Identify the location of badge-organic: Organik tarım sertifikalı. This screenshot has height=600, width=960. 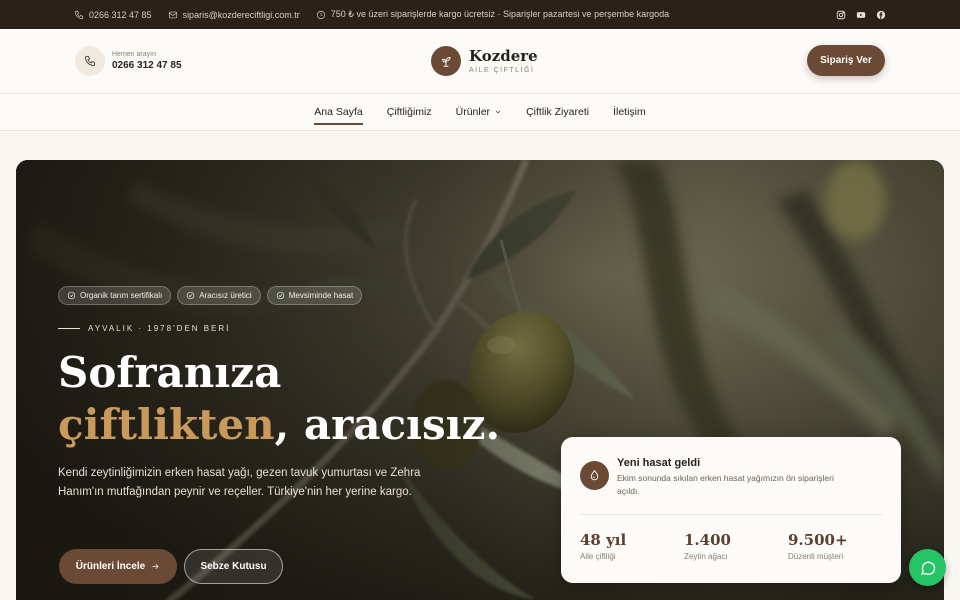
(115, 295).